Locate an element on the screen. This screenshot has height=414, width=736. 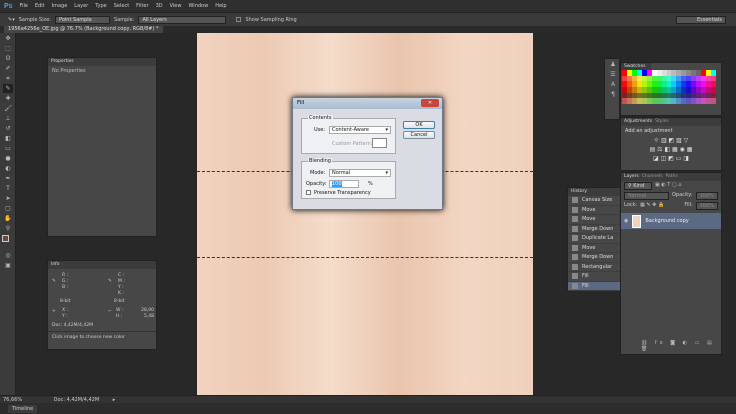
zoom-tool-icon: ⚲ is located at coordinates (8, 228).